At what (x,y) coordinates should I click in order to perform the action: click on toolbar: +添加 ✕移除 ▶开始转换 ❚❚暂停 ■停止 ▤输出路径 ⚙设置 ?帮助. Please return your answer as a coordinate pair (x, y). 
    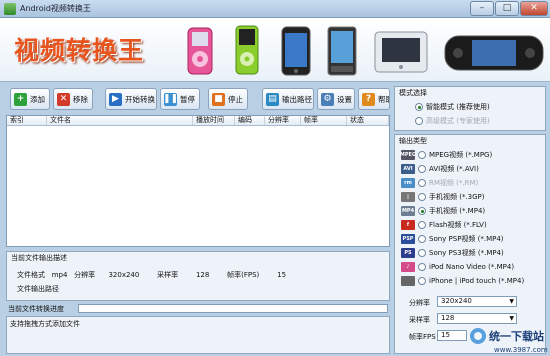
    Looking at the image, I should click on (198, 99).